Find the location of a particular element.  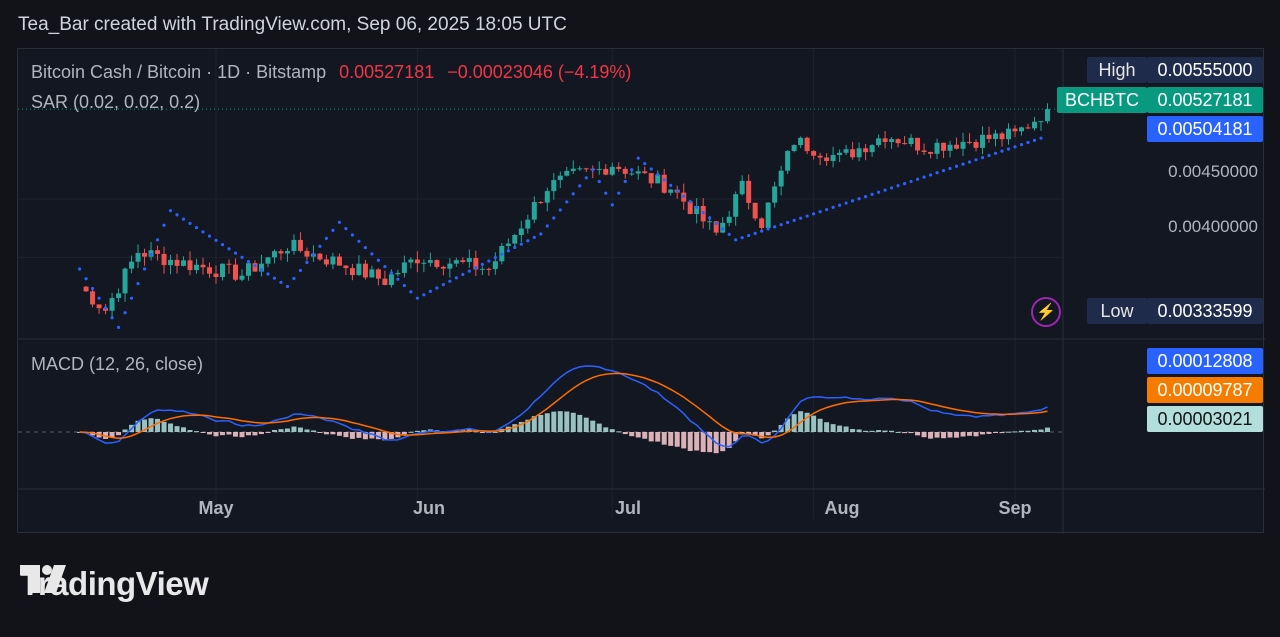

tradingview-logo: TradingView is located at coordinates (114, 584).